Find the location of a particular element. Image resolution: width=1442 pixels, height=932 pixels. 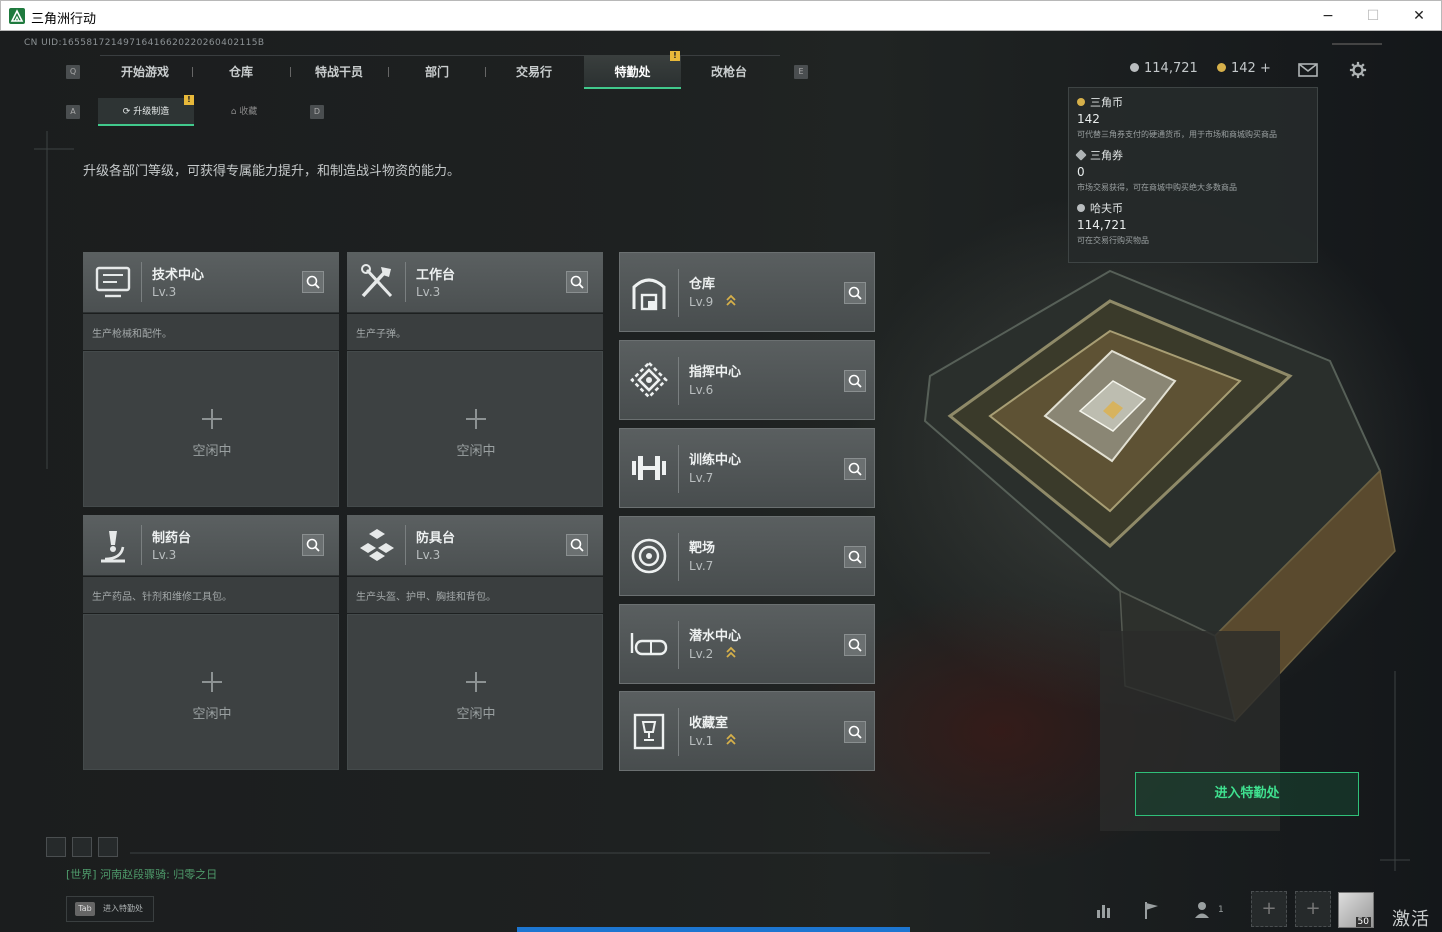

workshop-header: 技术中心 Lv.3 is located at coordinates (211, 282).